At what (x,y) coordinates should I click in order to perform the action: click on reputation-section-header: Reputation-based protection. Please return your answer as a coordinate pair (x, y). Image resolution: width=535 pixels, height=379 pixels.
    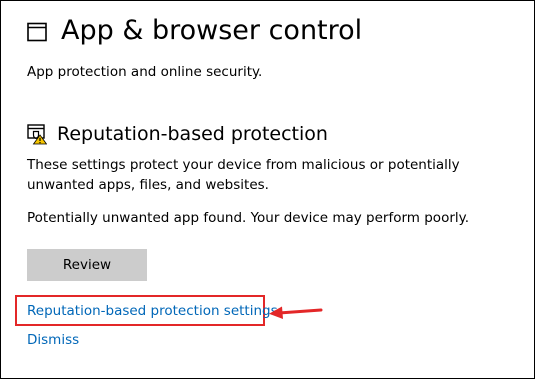
    Looking at the image, I should click on (177, 134).